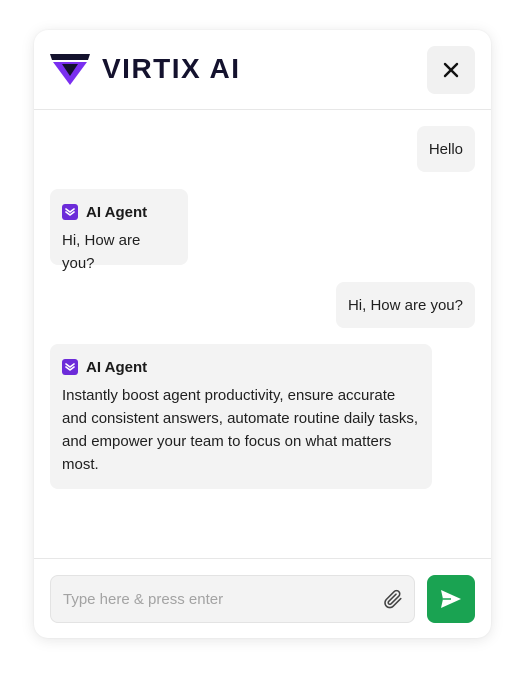 Image resolution: width=525 pixels, height=677 pixels. I want to click on send-icon, so click(451, 599).